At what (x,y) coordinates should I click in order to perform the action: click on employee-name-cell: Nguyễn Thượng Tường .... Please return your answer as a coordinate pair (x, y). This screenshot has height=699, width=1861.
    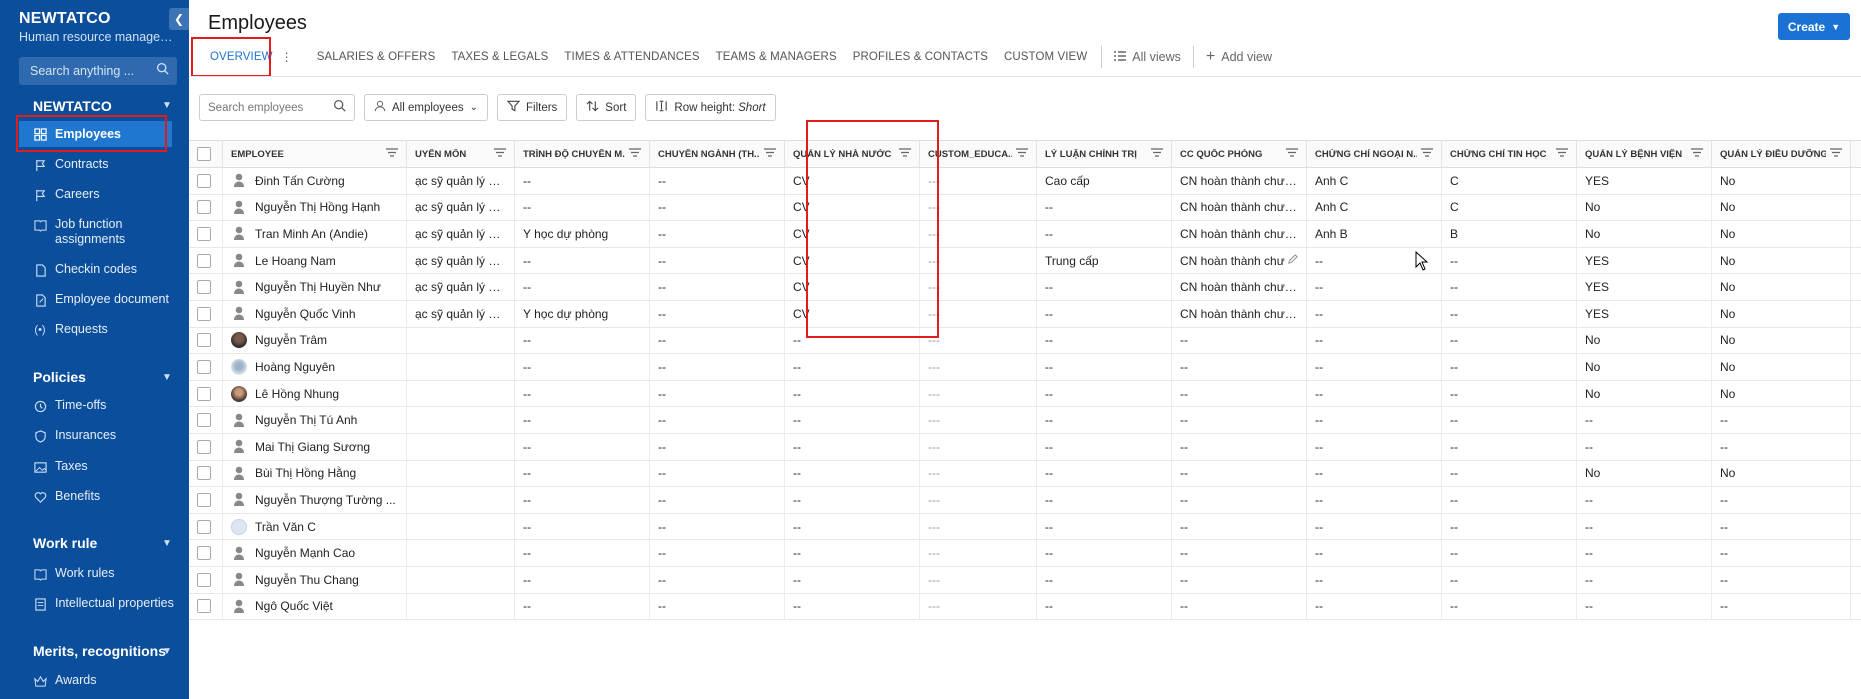
    Looking at the image, I should click on (315, 500).